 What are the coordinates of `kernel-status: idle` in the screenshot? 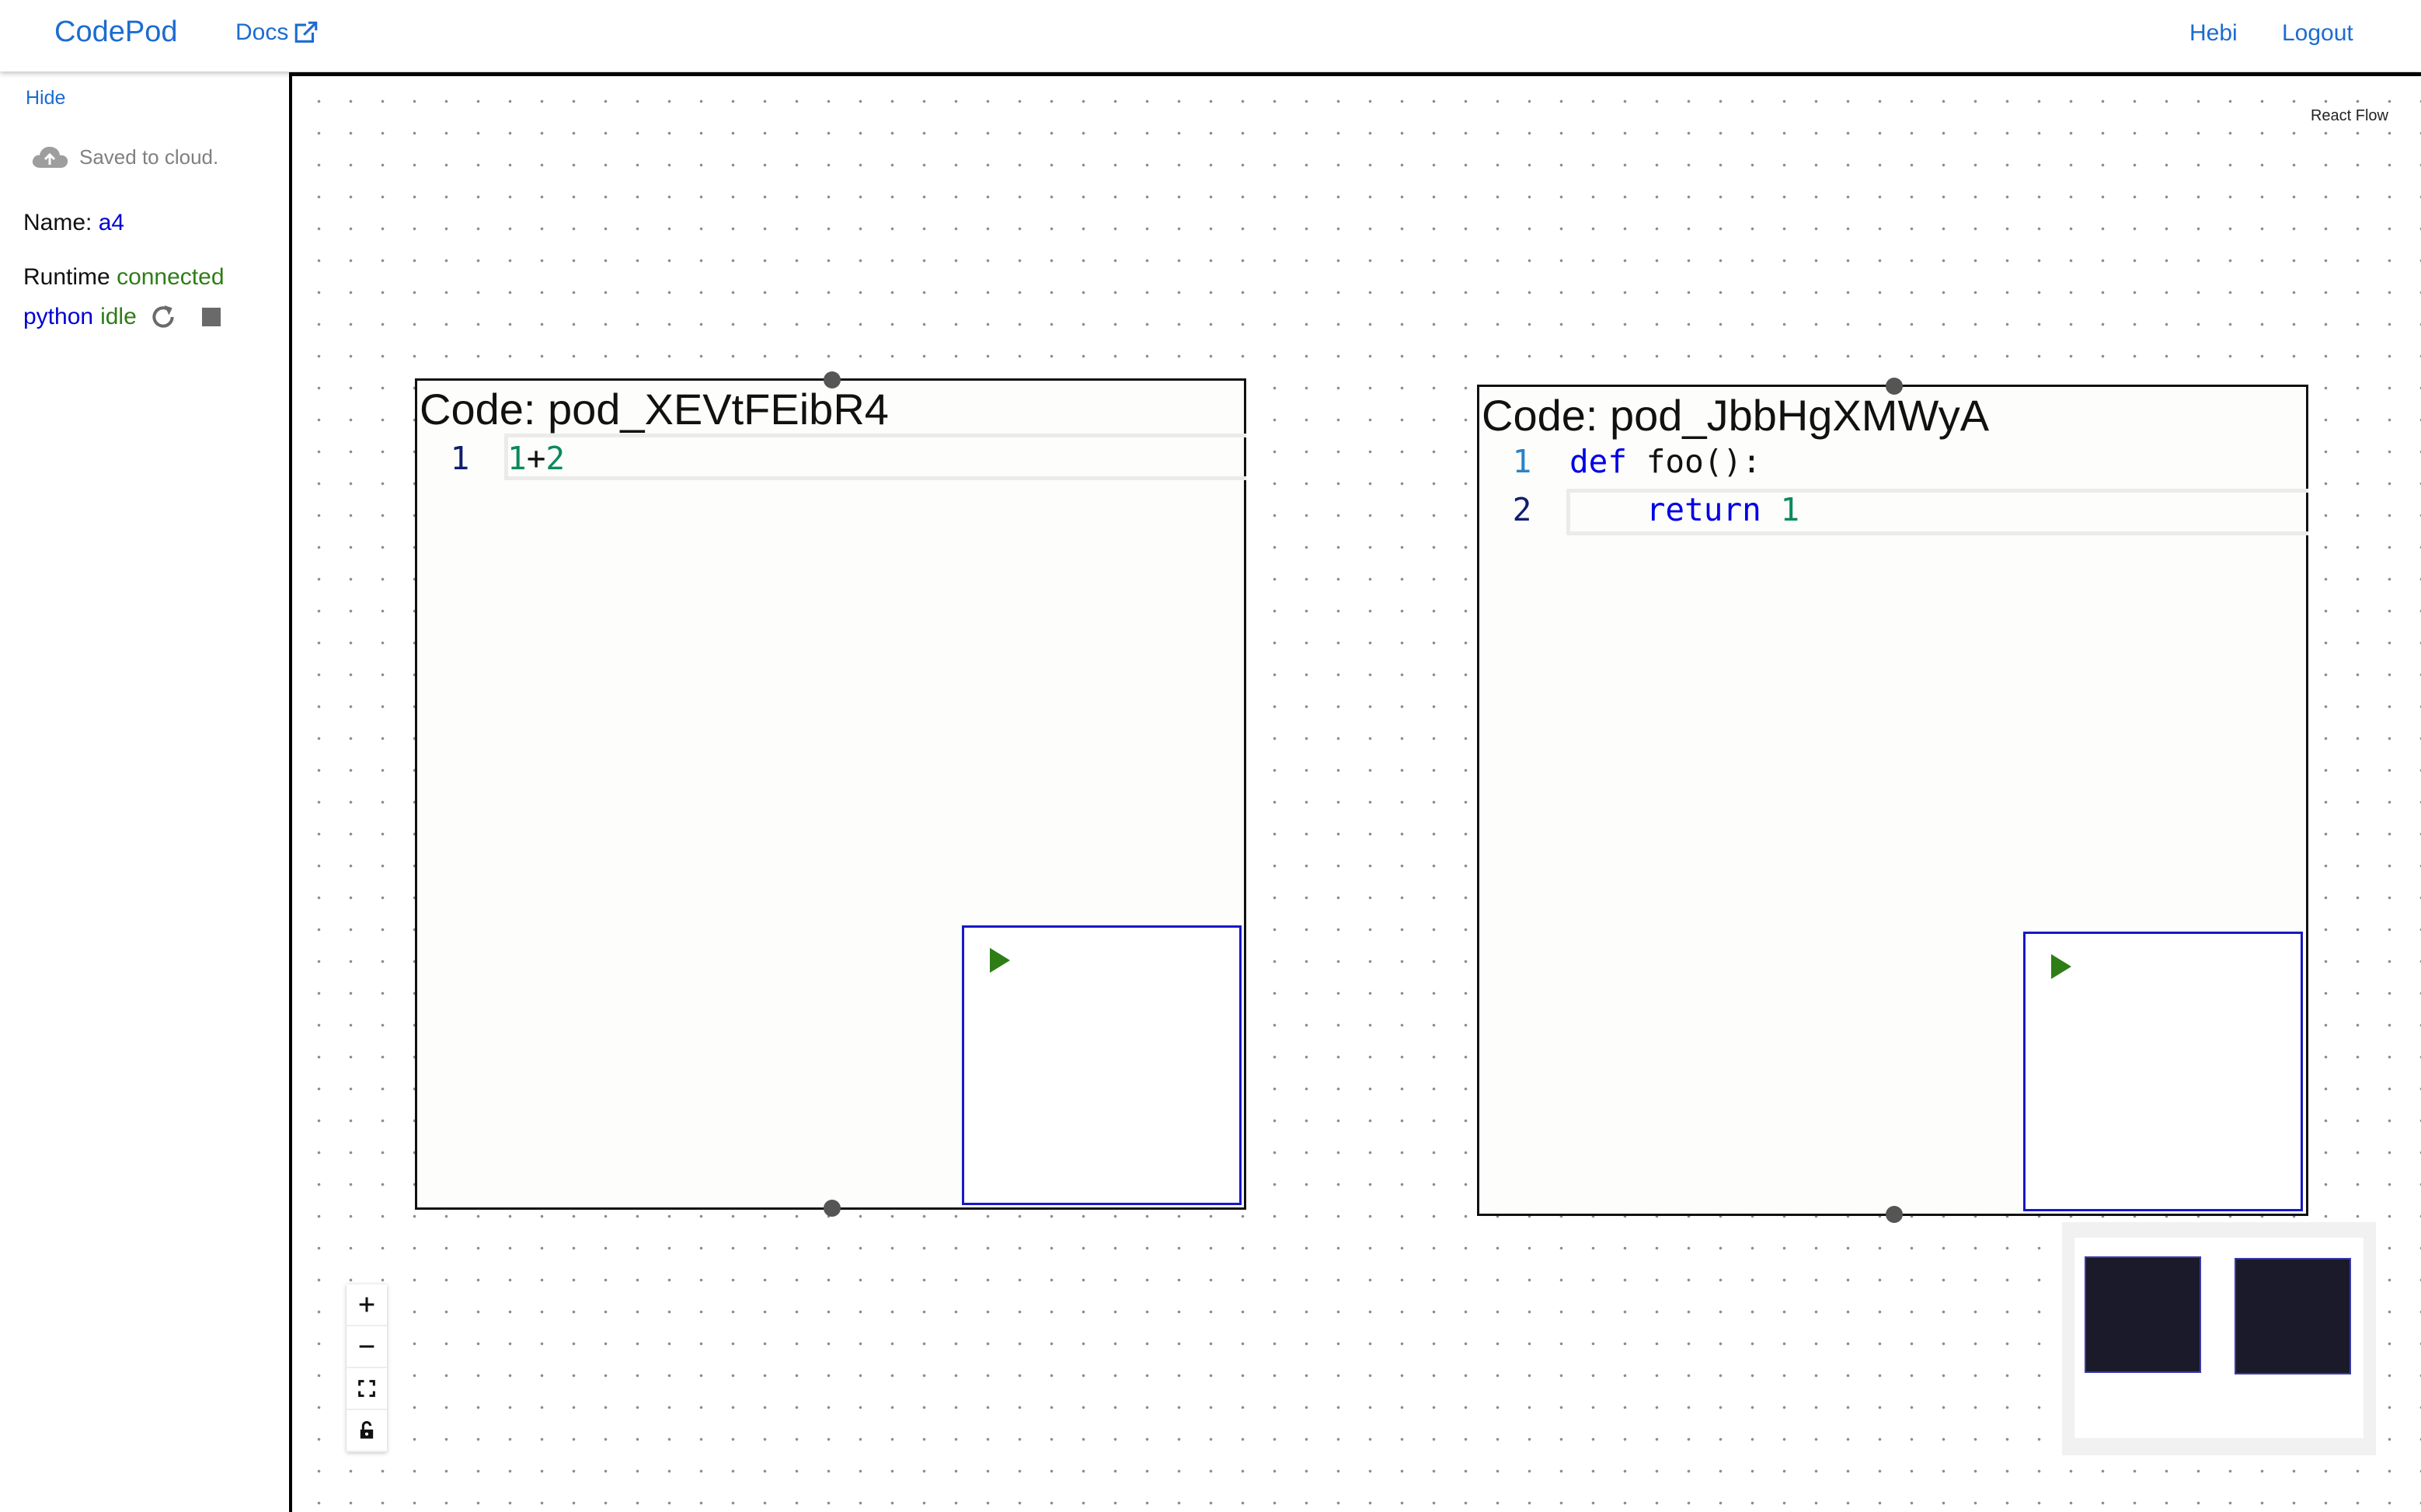 It's located at (118, 316).